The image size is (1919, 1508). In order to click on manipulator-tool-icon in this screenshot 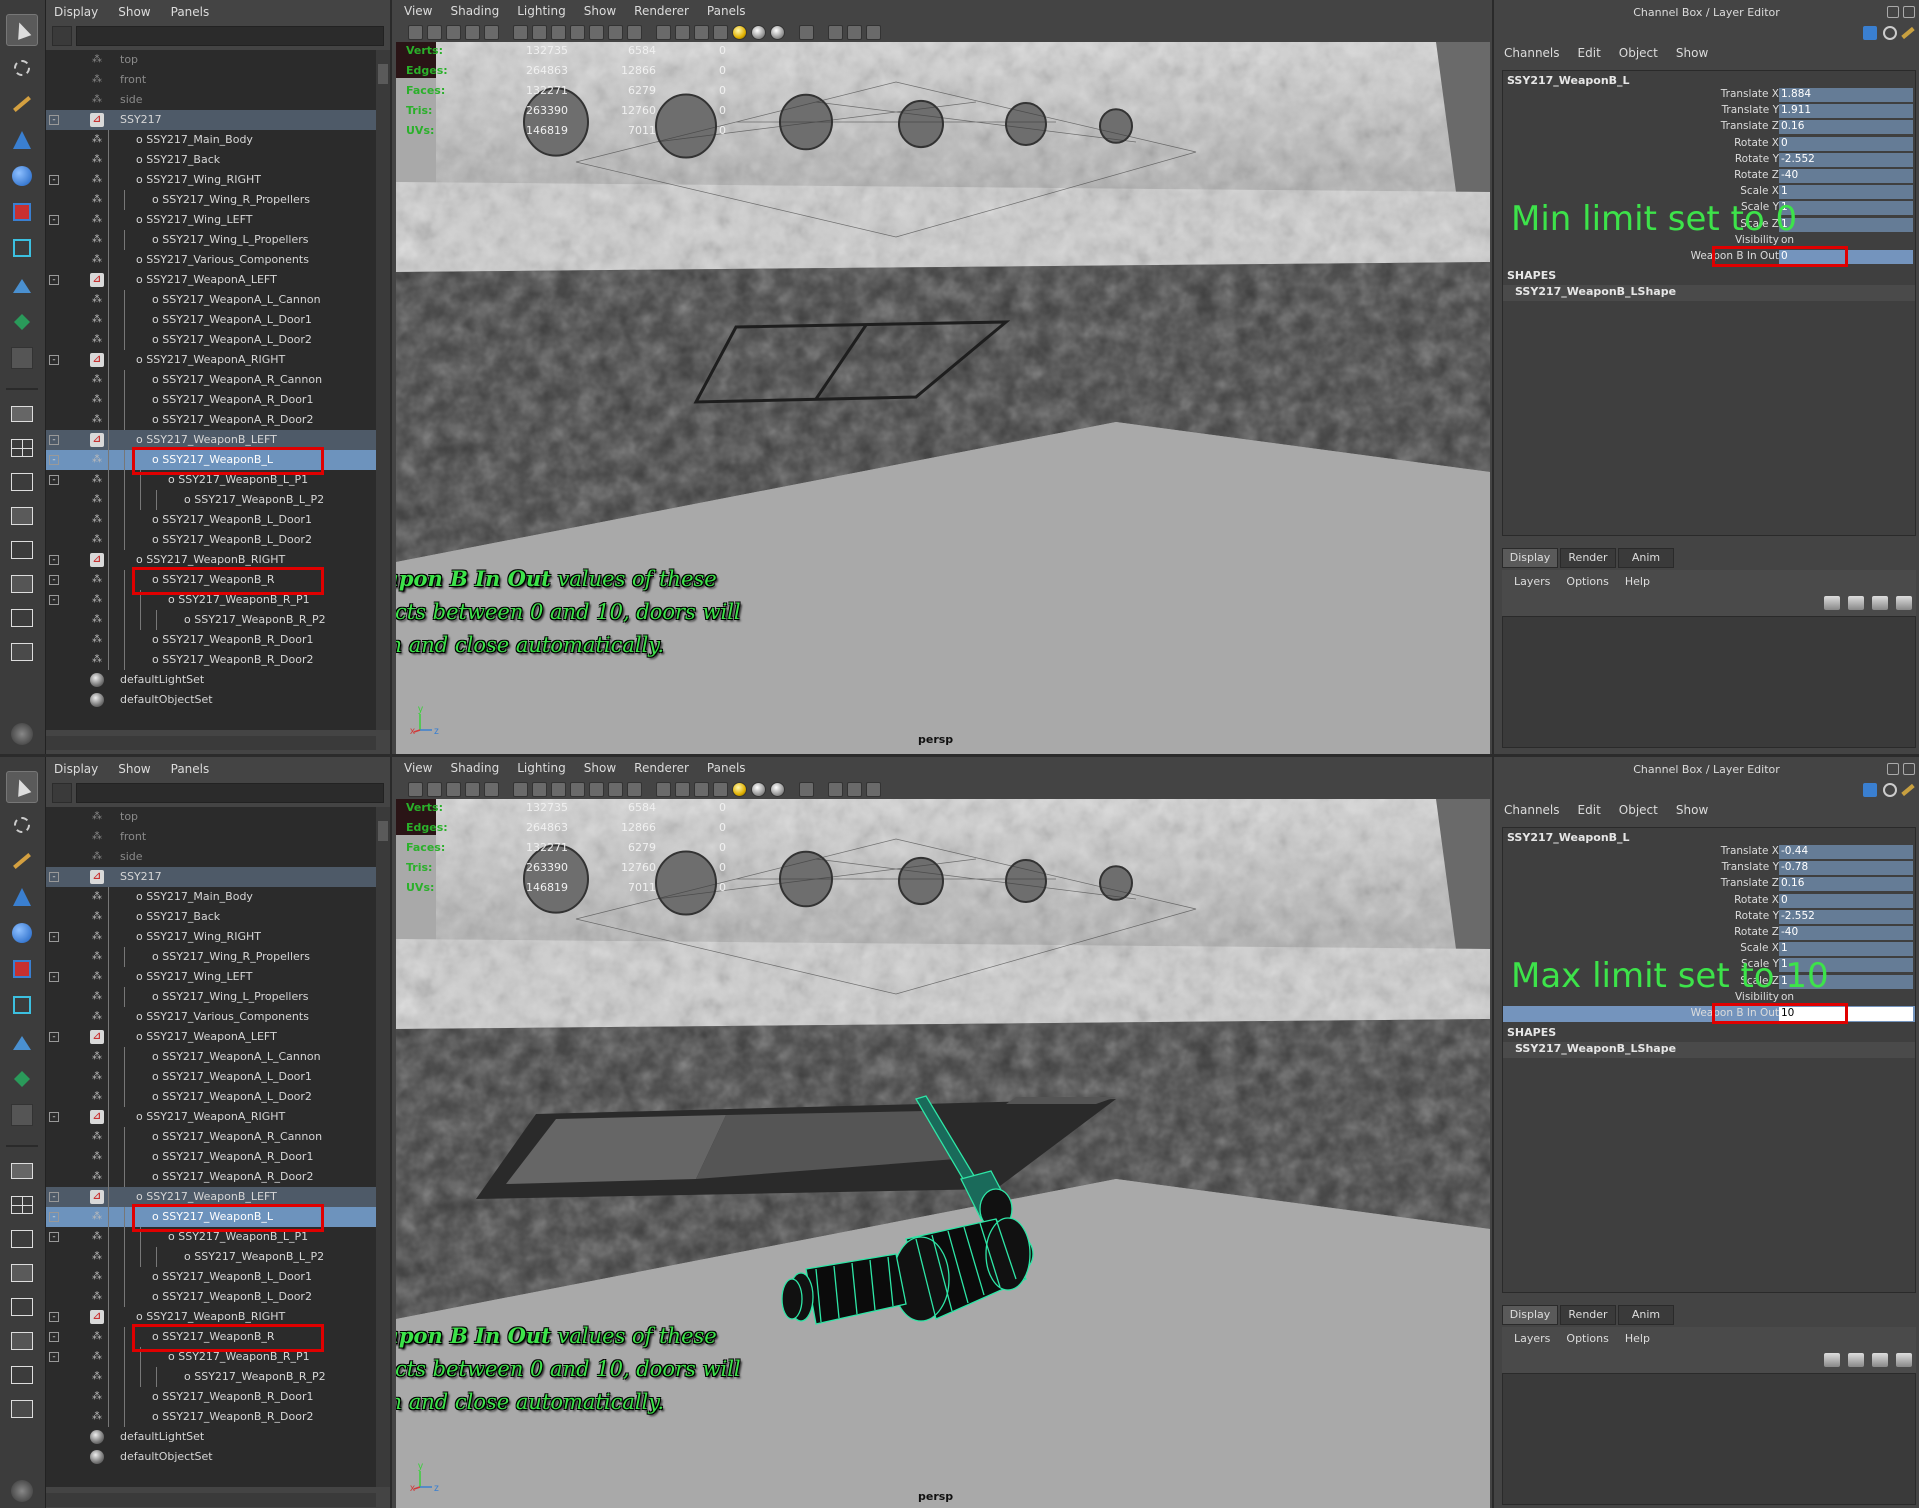, I will do `click(22, 1005)`.